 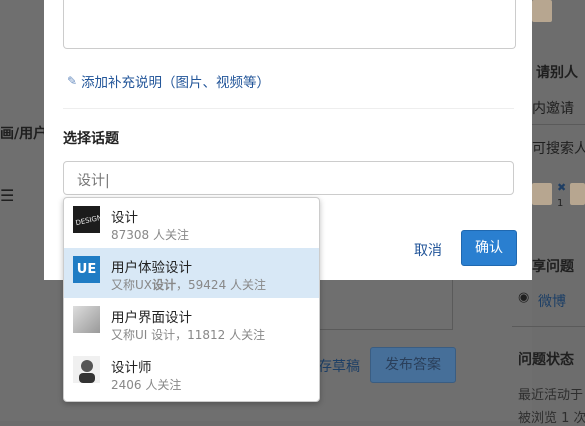 What do you see at coordinates (7, 195) in the screenshot?
I see `bg-list-icon: ☰` at bounding box center [7, 195].